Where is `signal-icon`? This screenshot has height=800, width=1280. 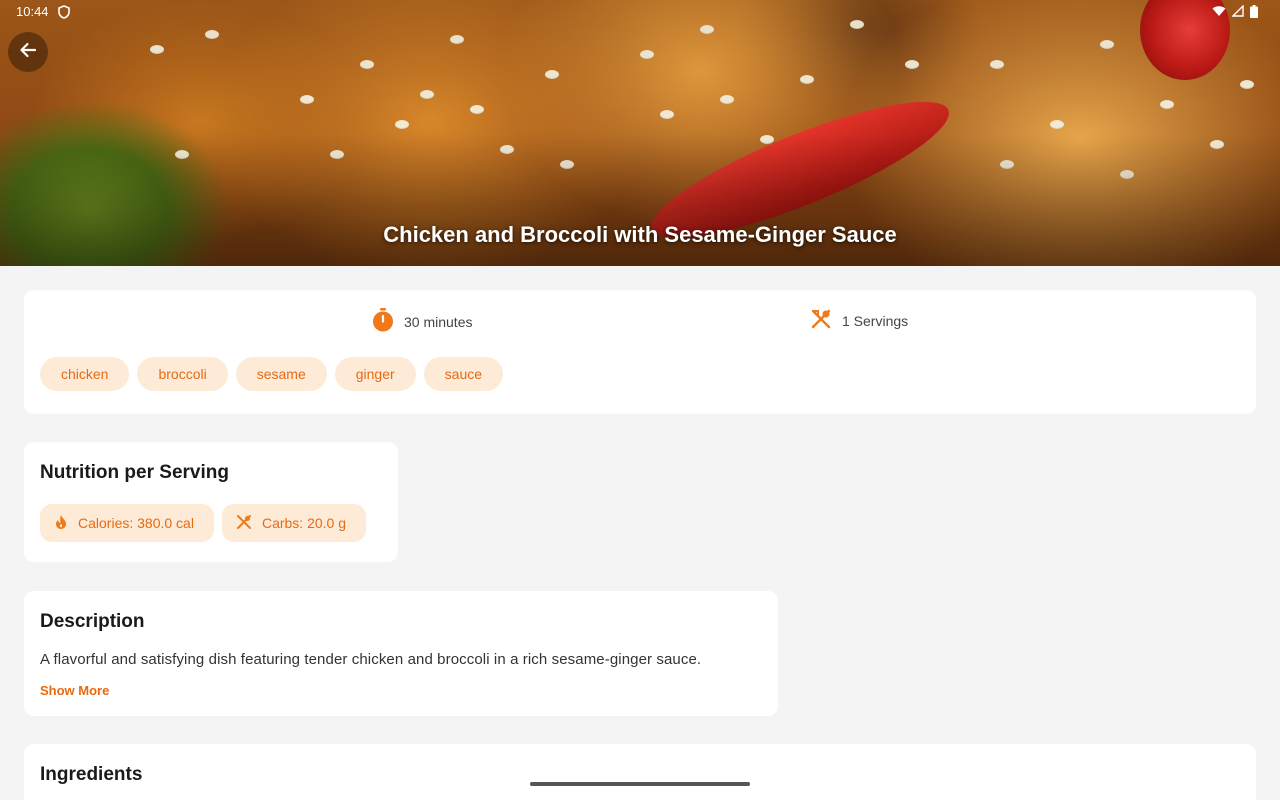 signal-icon is located at coordinates (1237, 12).